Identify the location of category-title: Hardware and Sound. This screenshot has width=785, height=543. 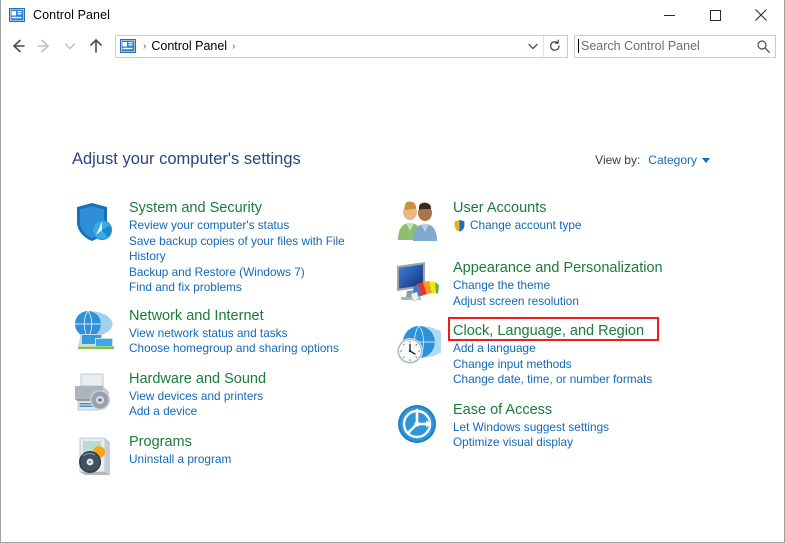
(249, 379).